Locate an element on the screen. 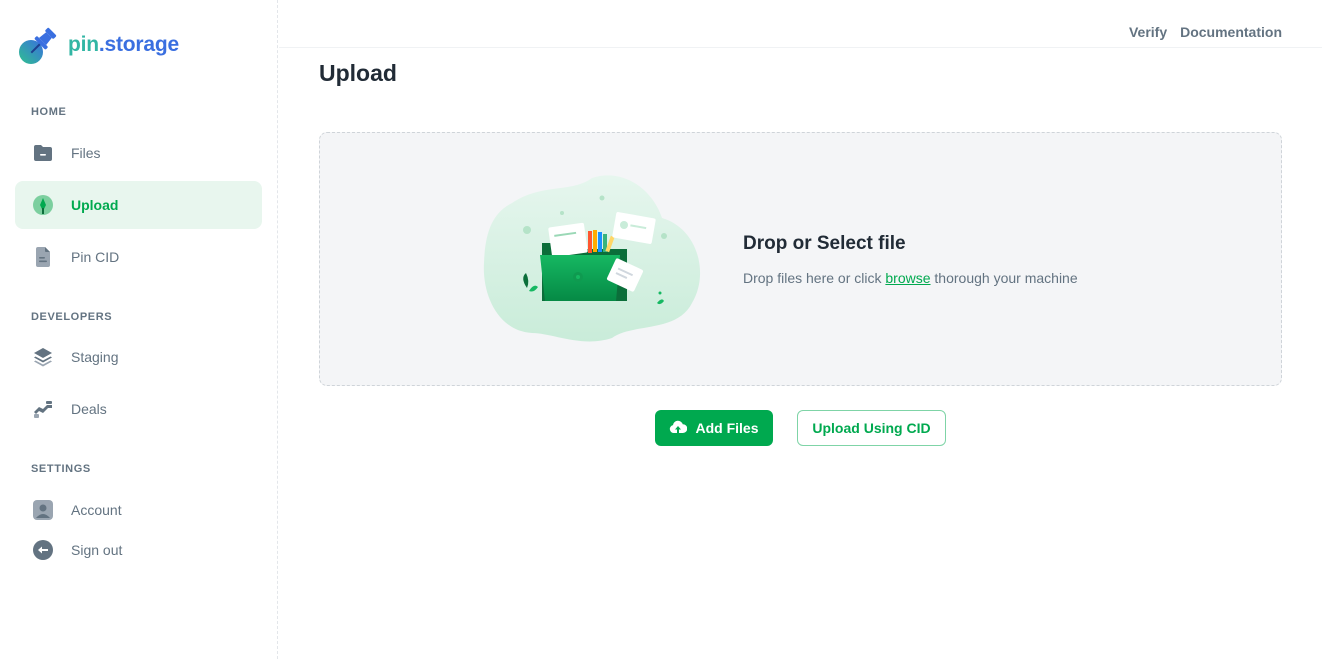 This screenshot has width=1322, height=659. sidebar-item-deals: Deals is located at coordinates (138, 409).